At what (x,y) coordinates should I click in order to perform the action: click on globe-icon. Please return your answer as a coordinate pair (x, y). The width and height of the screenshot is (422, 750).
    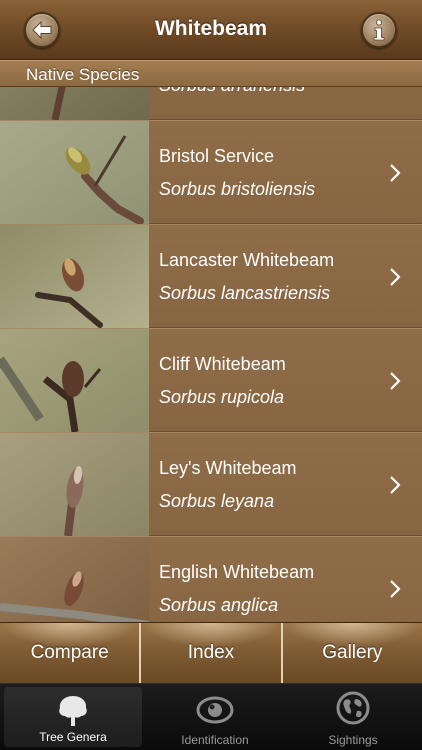
    Looking at the image, I should click on (353, 708).